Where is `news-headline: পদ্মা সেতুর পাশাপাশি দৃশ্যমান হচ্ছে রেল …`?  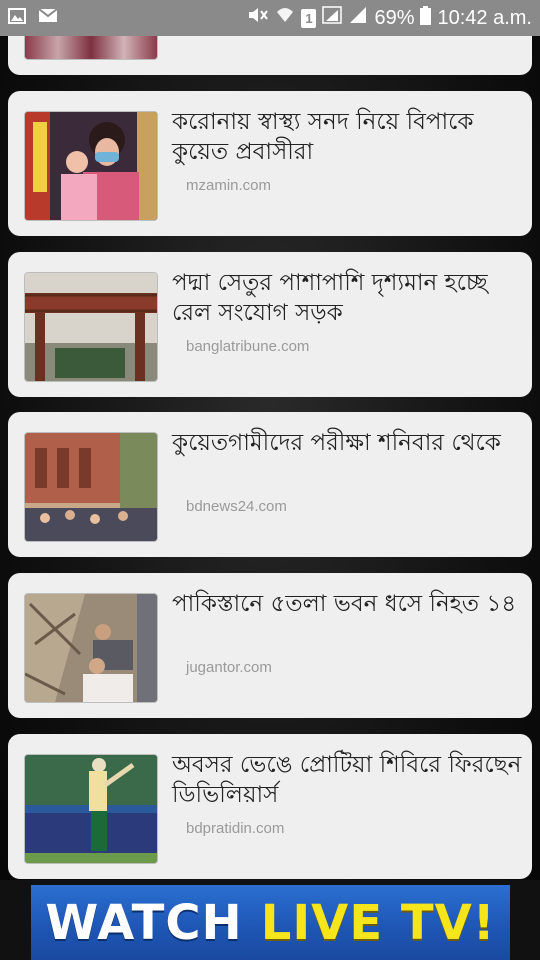
news-headline: পদ্মা সেতুর পাশাপাশি দৃশ্যমান হচ্ছে রেল … is located at coordinates (347, 298).